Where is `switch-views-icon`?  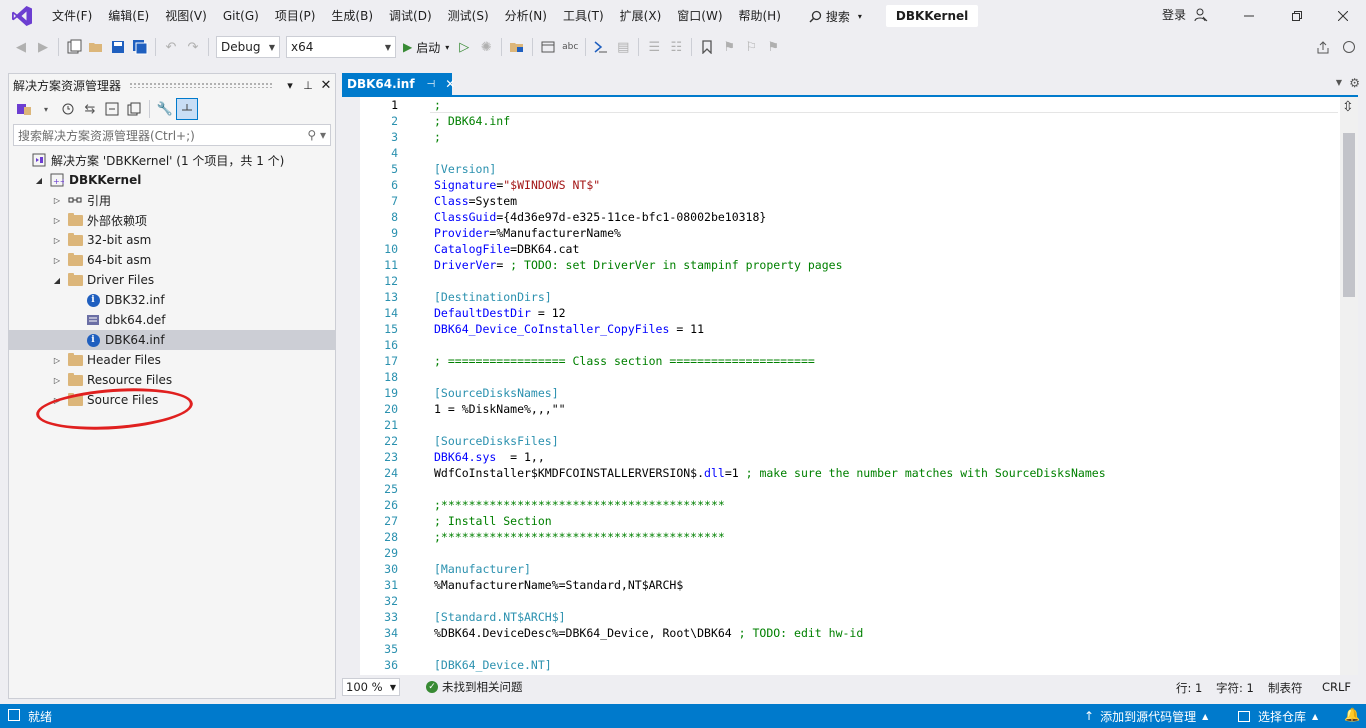 switch-views-icon is located at coordinates (24, 109).